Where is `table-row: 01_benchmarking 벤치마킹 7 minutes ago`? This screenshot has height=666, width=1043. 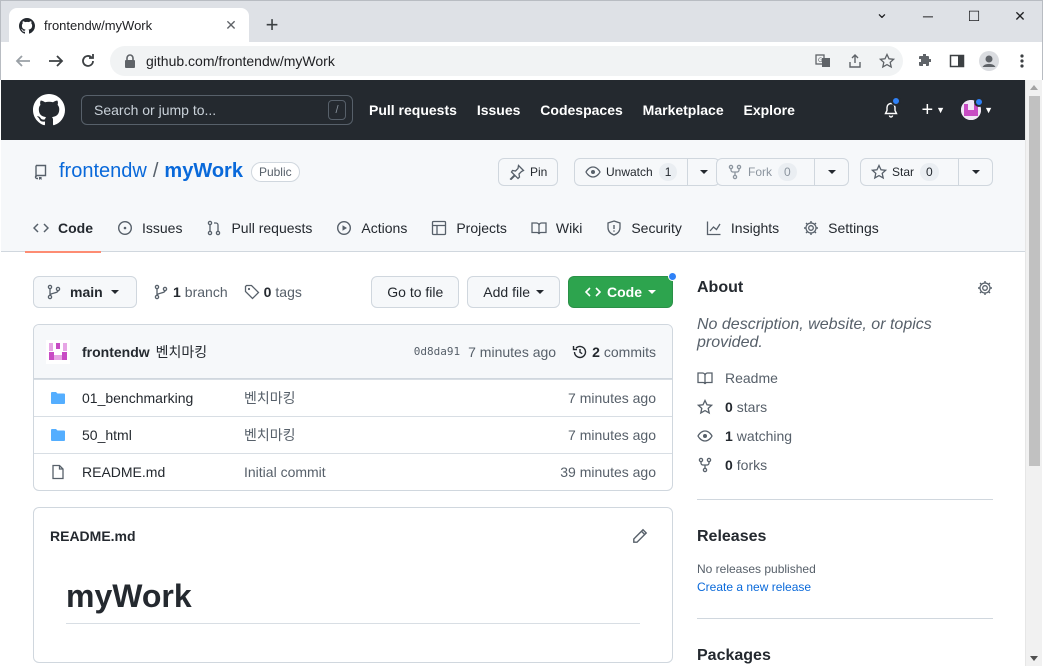 table-row: 01_benchmarking 벤치마킹 7 minutes ago is located at coordinates (353, 397).